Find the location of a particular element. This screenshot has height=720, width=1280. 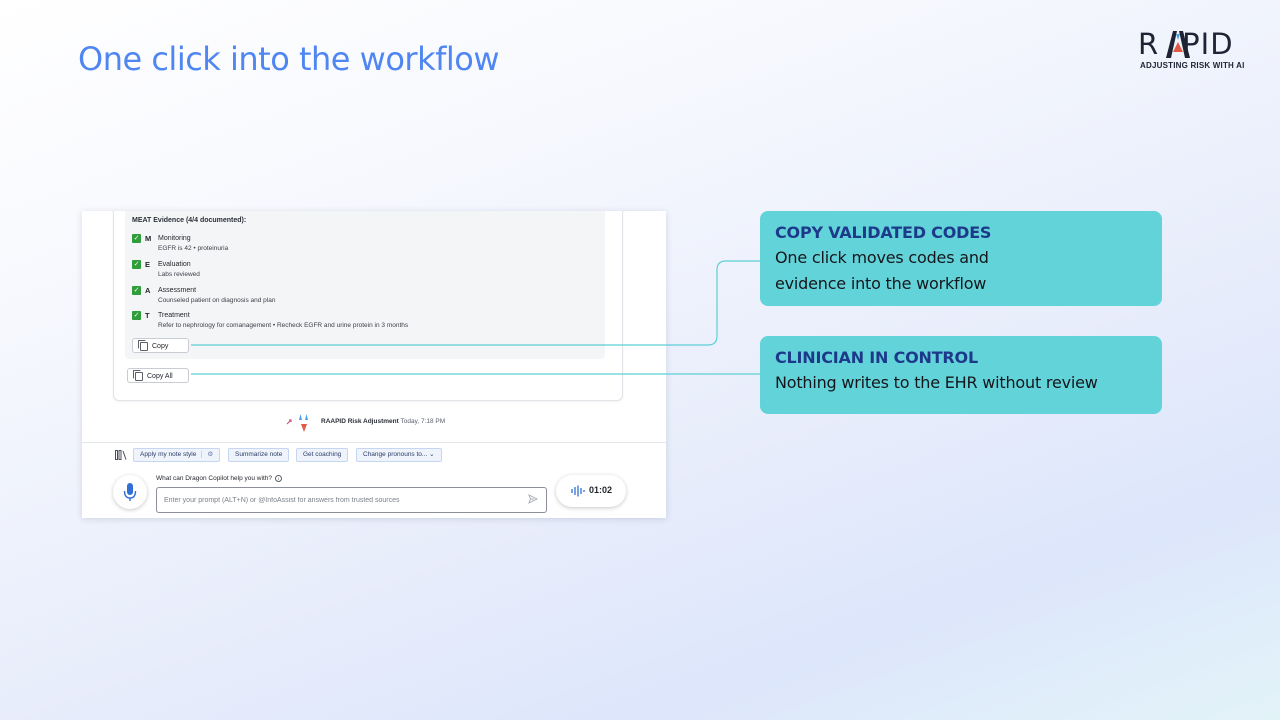

chip-get-coaching: Get coaching is located at coordinates (322, 455).